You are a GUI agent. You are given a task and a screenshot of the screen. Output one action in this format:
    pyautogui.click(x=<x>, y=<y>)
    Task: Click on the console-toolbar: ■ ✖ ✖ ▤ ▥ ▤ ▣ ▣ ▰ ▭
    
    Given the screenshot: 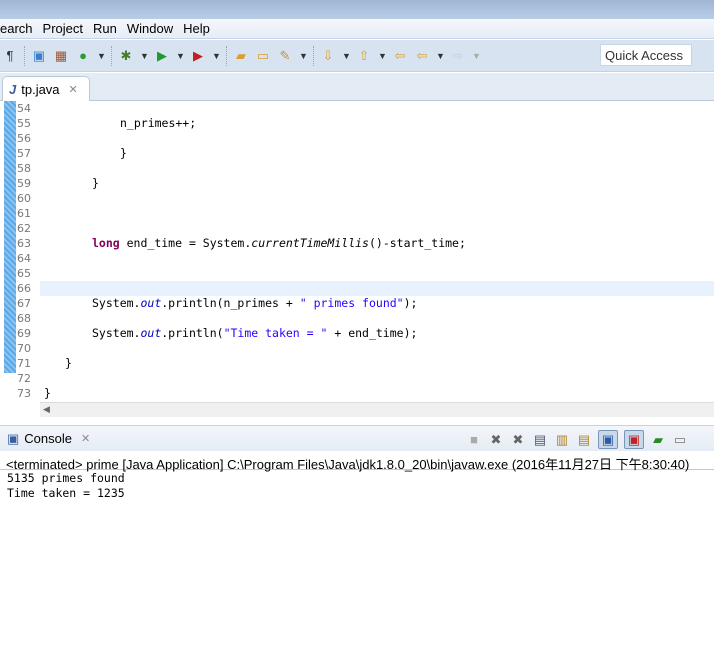 What is the action you would take?
    pyautogui.click(x=577, y=439)
    